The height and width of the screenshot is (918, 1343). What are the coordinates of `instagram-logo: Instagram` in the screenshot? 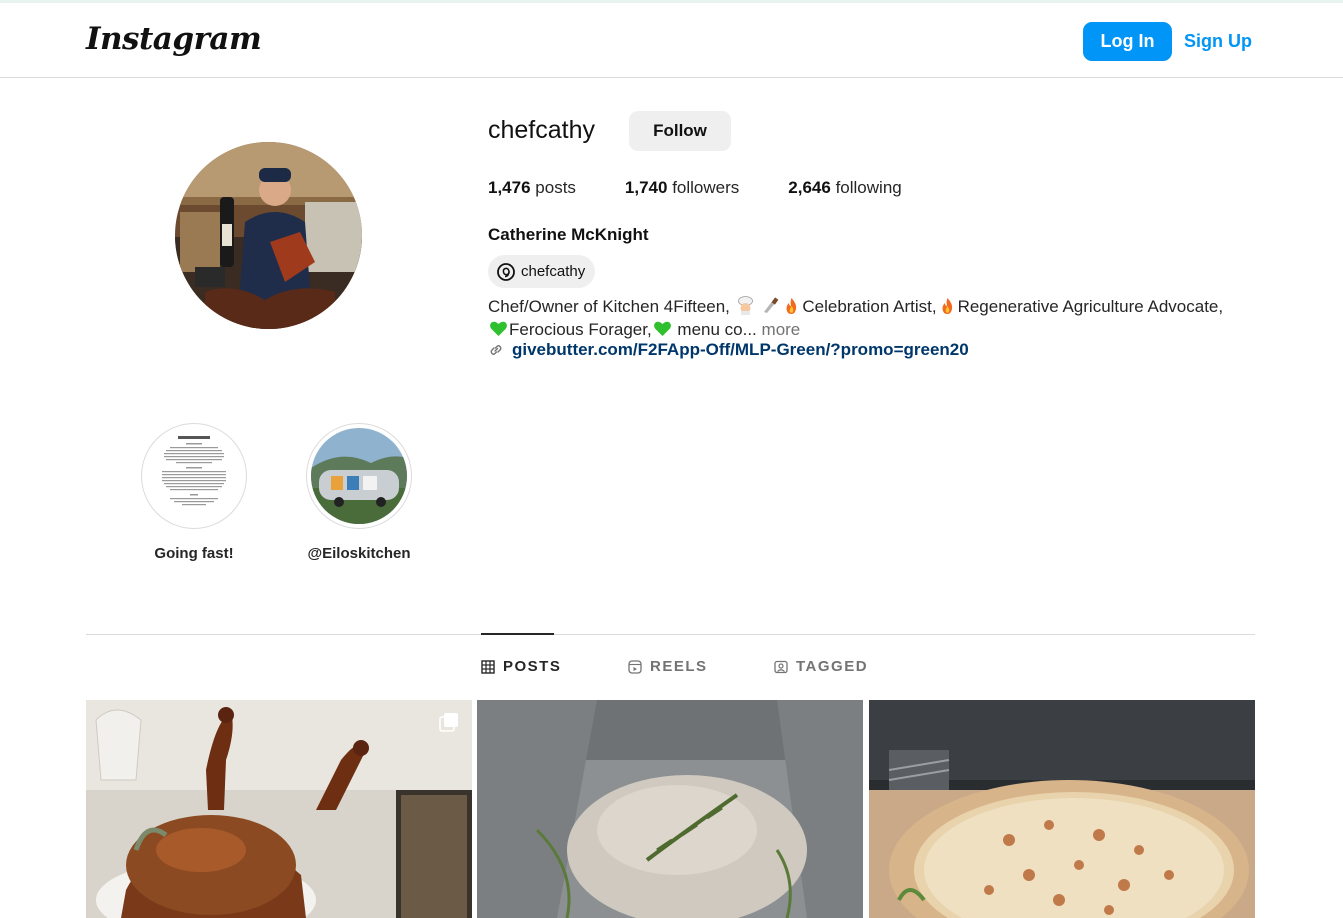 It's located at (174, 39).